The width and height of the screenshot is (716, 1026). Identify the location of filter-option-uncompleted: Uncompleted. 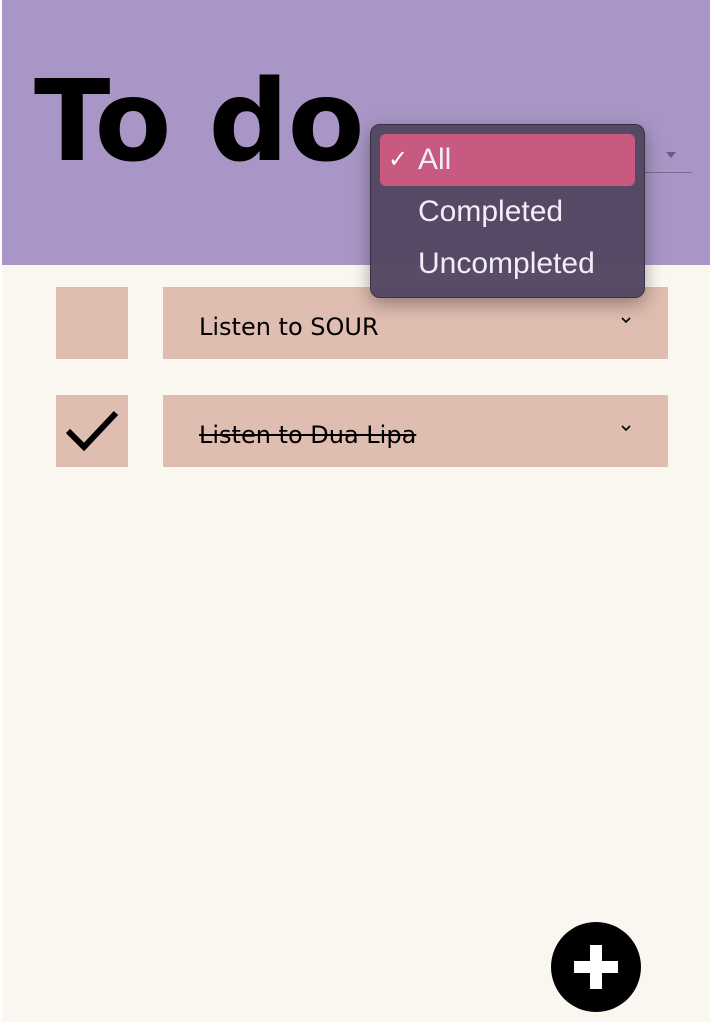
(507, 264).